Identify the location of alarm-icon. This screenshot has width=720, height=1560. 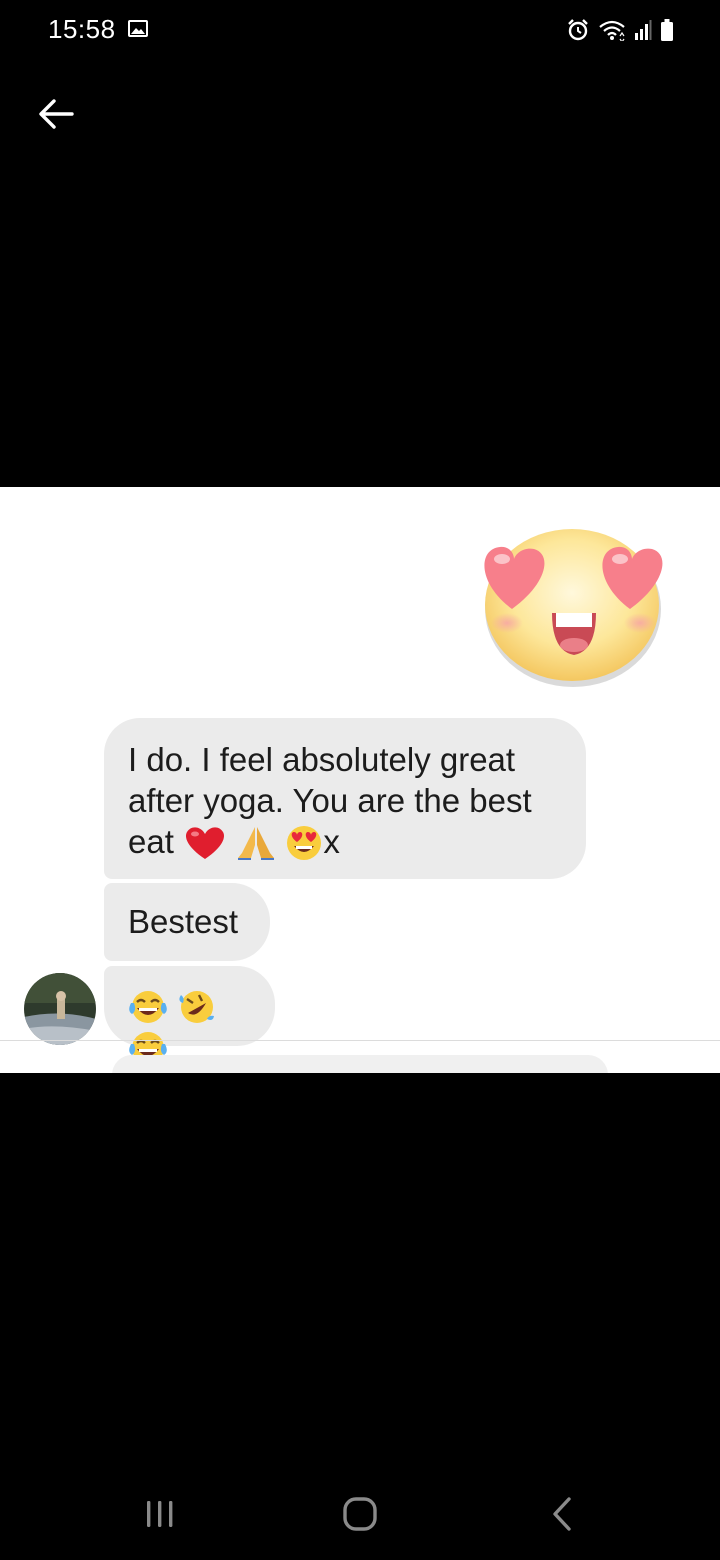
(578, 30).